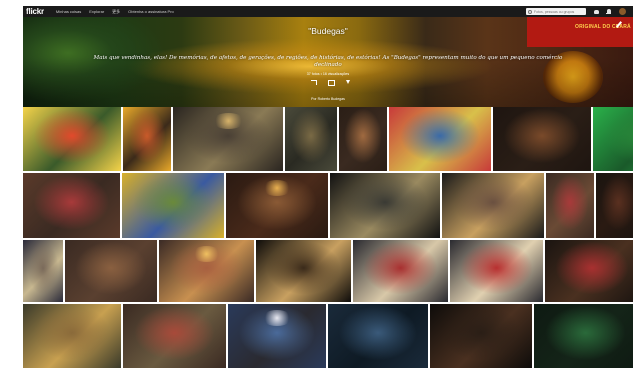  What do you see at coordinates (496, 271) in the screenshot?
I see `photo-group-red-shirts` at bounding box center [496, 271].